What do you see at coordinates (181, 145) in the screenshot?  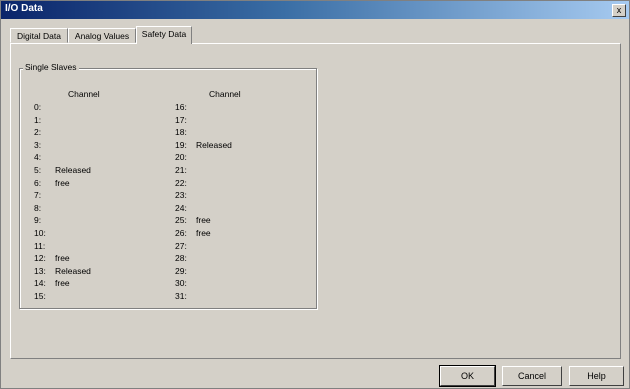 I see `channel-number: 19:` at bounding box center [181, 145].